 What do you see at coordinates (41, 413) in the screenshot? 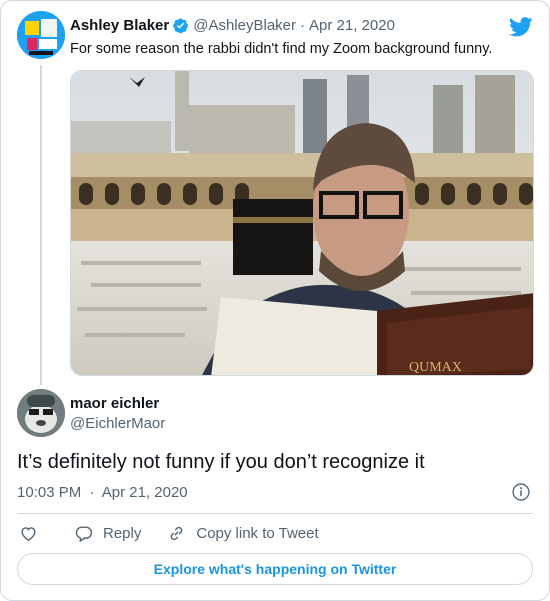
I see `main-avatar` at bounding box center [41, 413].